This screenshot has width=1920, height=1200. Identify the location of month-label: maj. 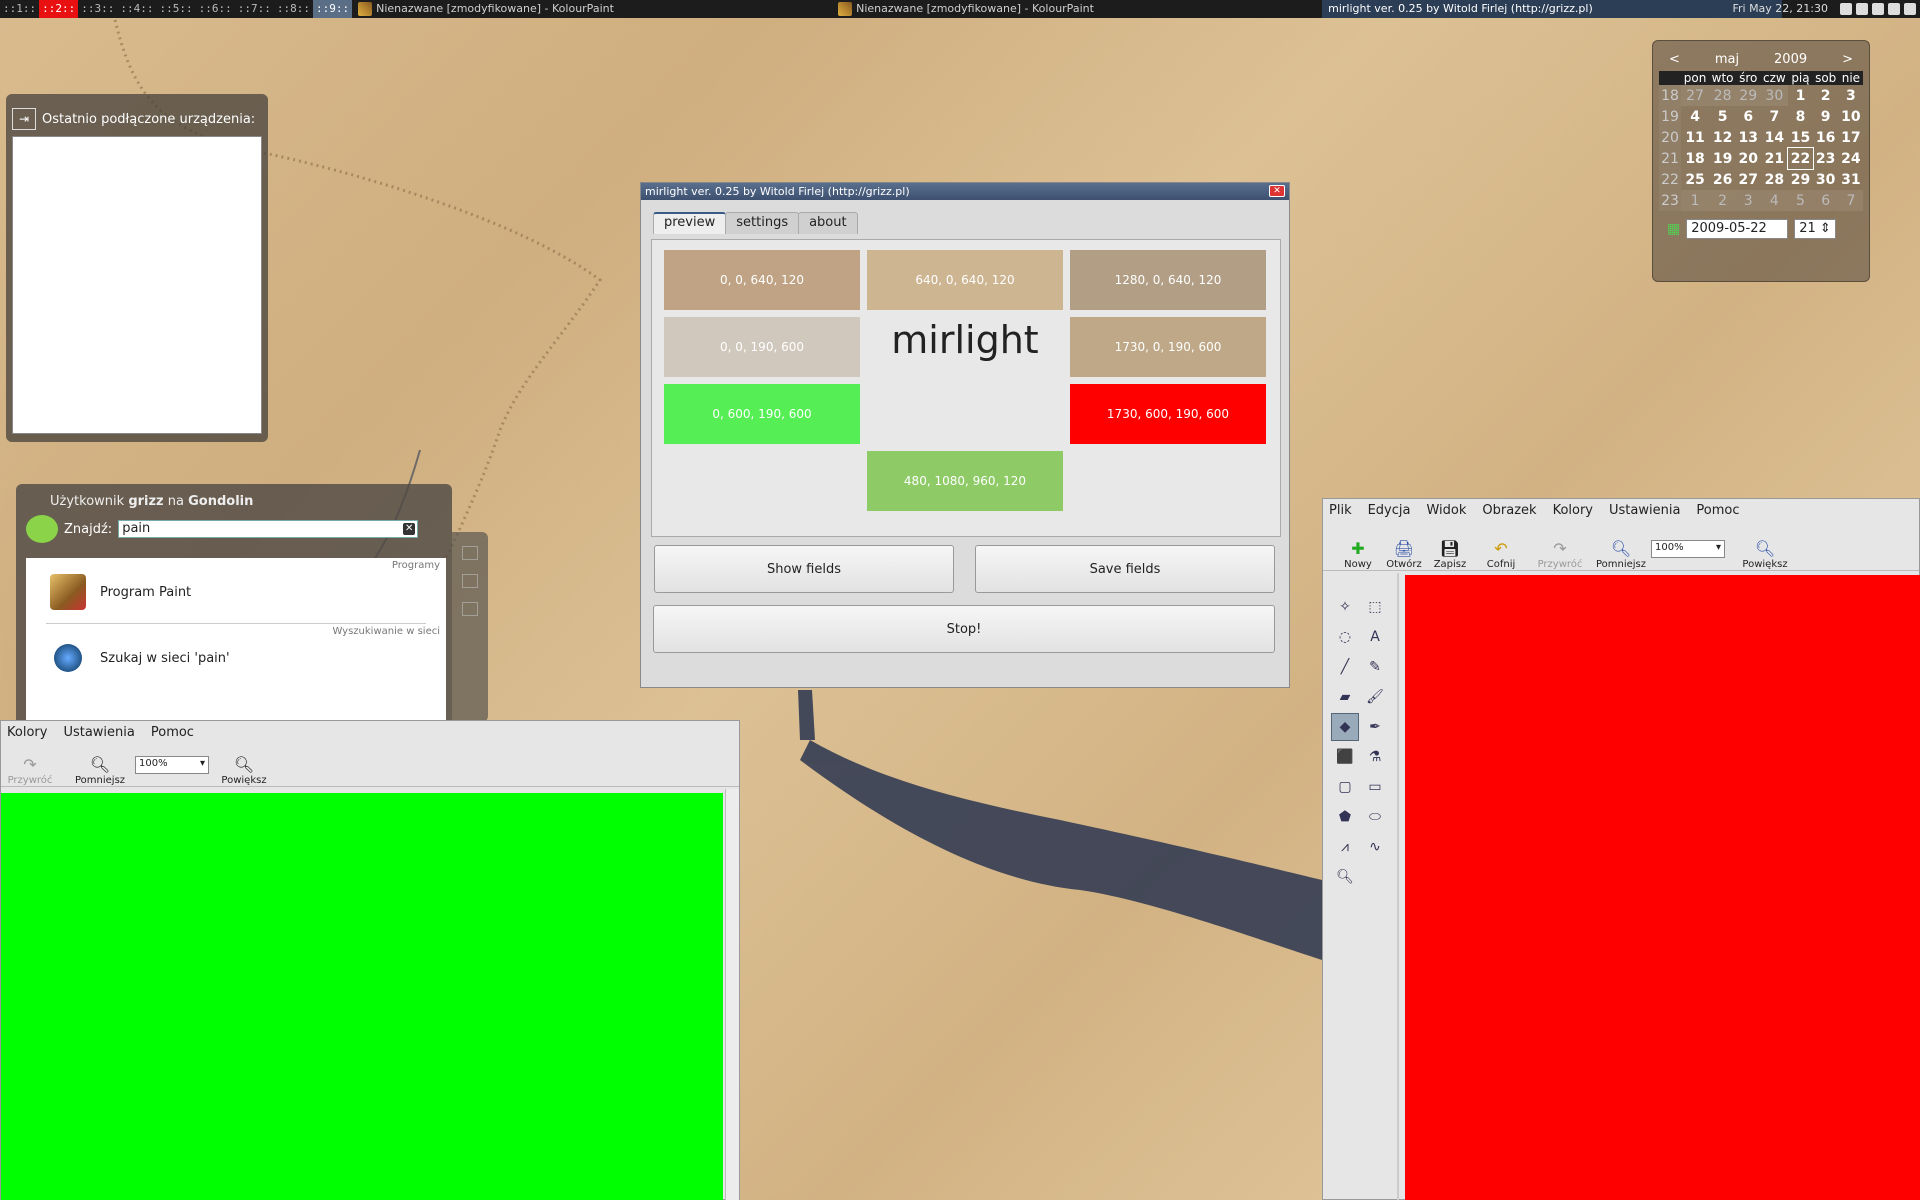
(1727, 59).